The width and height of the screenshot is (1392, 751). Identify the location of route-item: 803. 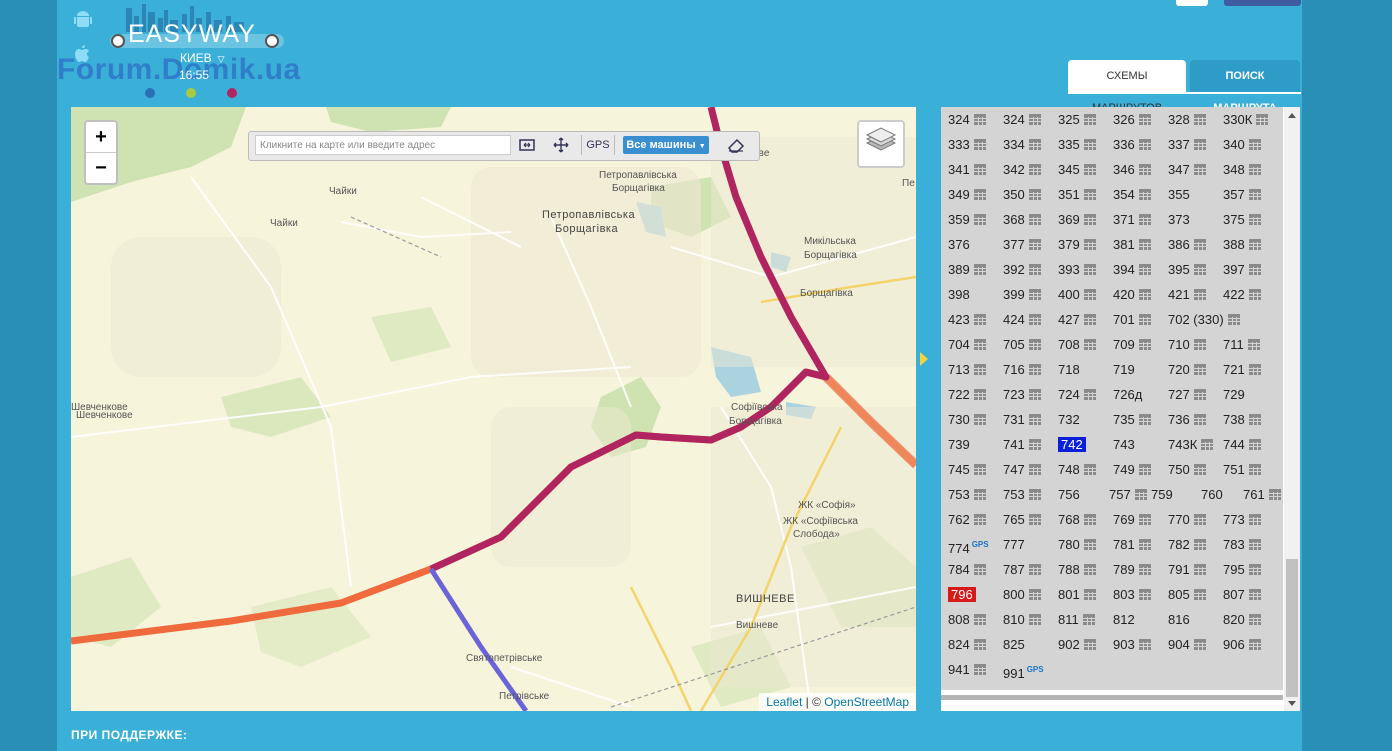
(1132, 595).